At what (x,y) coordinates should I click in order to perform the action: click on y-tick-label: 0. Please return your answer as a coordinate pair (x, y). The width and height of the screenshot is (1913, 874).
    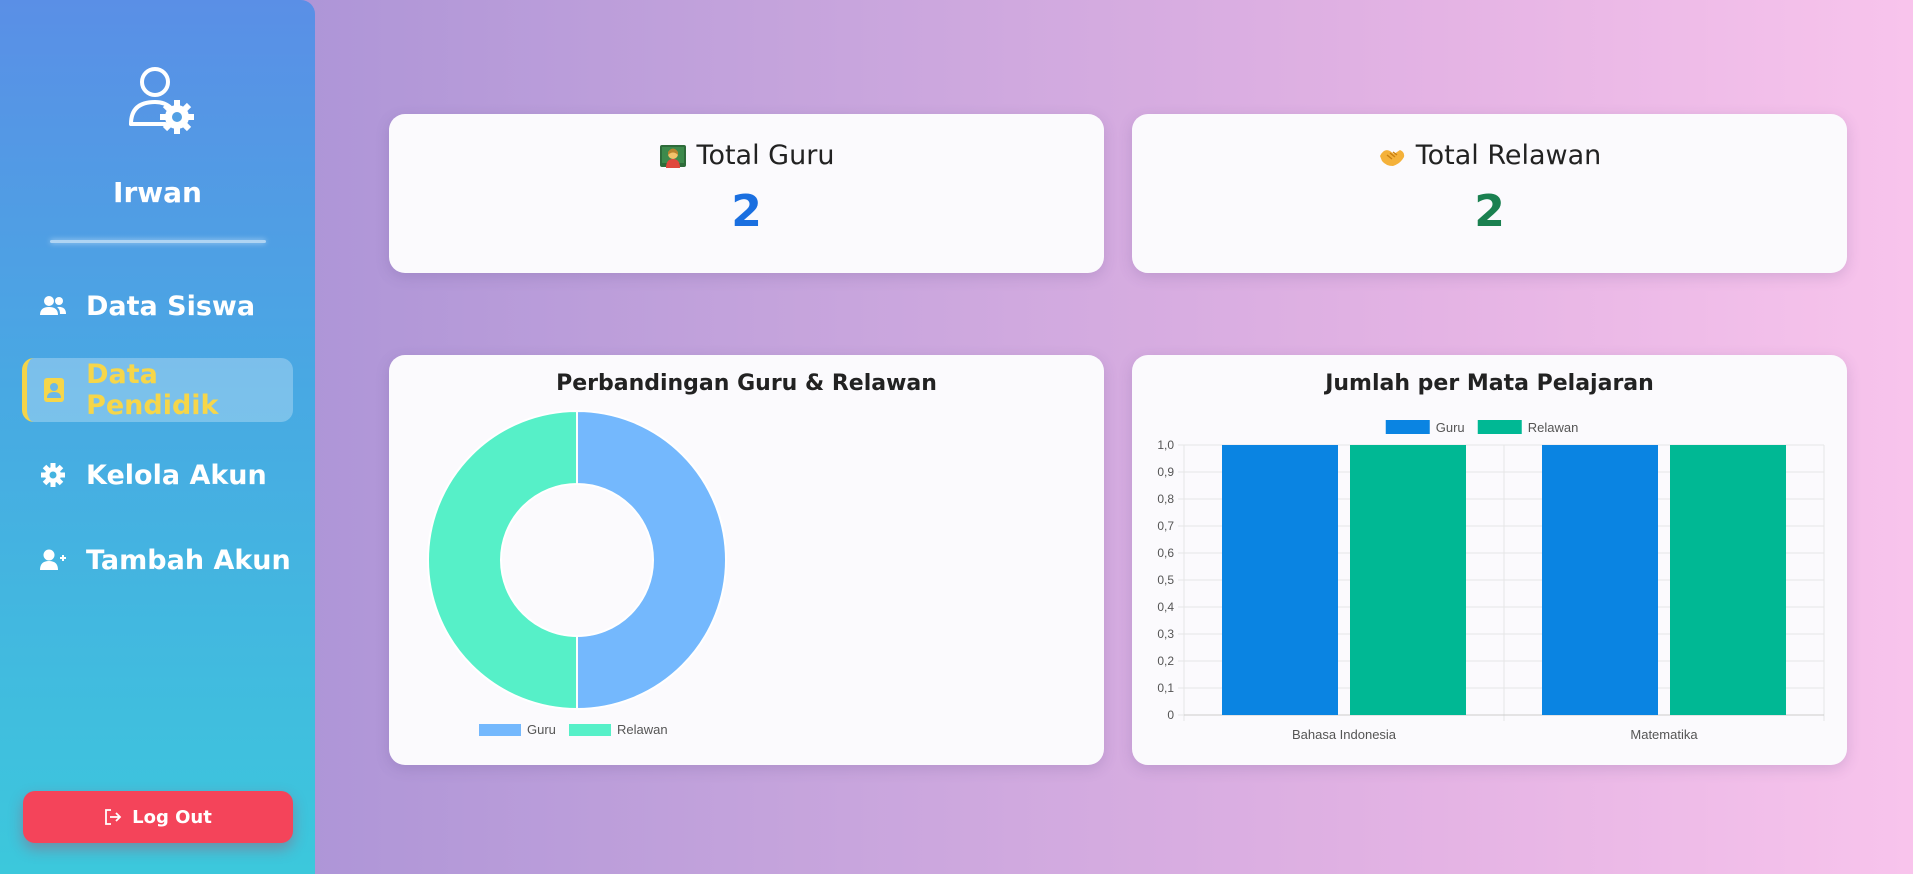
    Looking at the image, I should click on (1170, 715).